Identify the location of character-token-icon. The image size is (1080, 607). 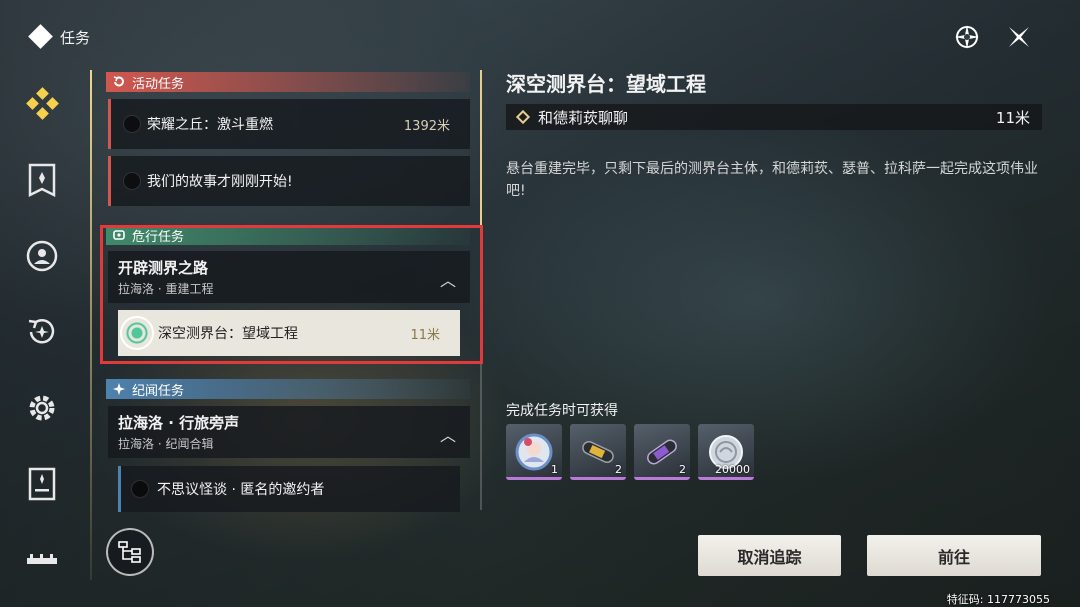
(534, 452).